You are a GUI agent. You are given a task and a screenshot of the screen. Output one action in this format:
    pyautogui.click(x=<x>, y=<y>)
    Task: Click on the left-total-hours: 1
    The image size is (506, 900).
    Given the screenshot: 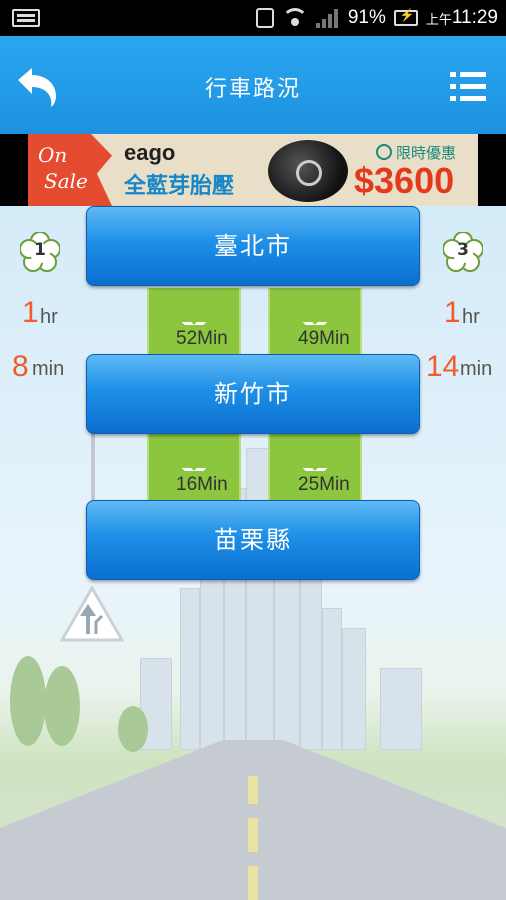 What is the action you would take?
    pyautogui.click(x=30, y=312)
    